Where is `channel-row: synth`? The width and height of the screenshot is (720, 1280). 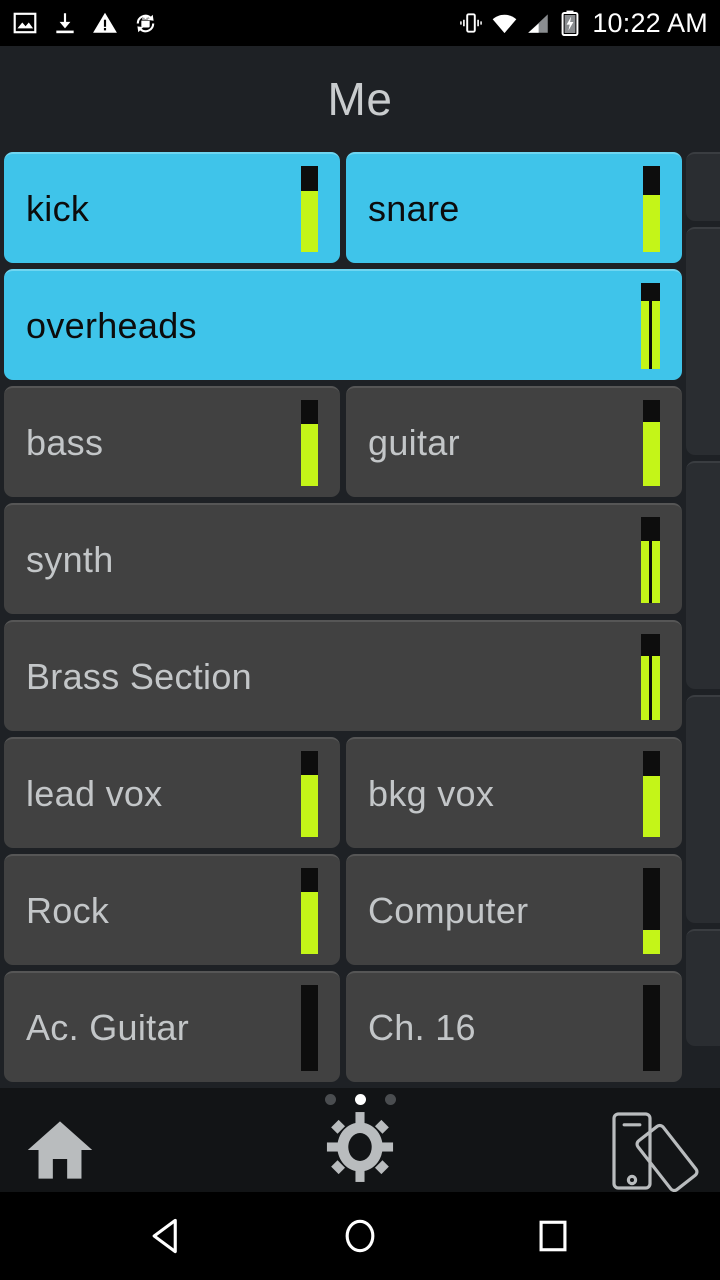 channel-row: synth is located at coordinates (343, 558).